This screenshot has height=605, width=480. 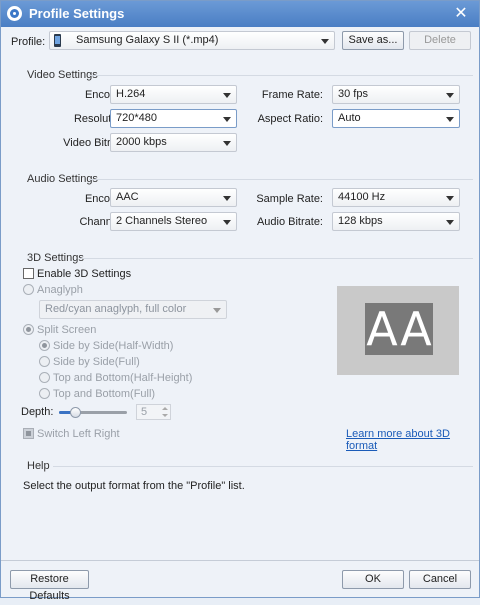 I want to click on top-bottom-half-radio, so click(x=44, y=377).